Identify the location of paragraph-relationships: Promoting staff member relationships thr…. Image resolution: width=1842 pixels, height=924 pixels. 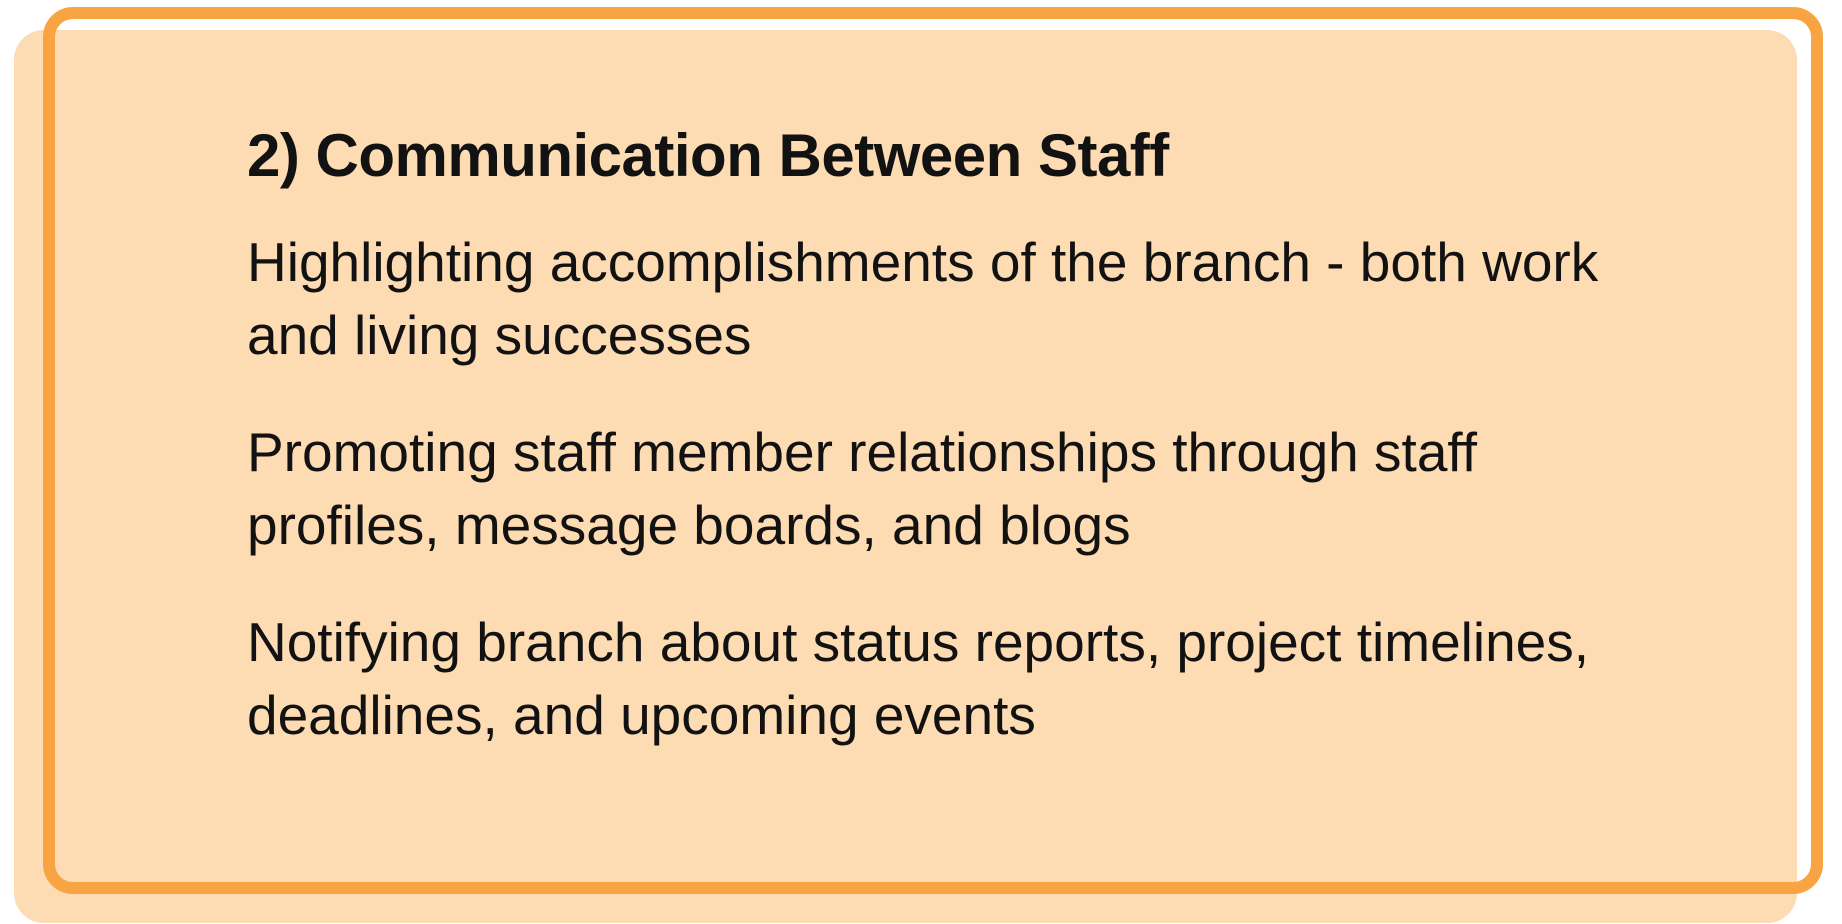
(862, 488).